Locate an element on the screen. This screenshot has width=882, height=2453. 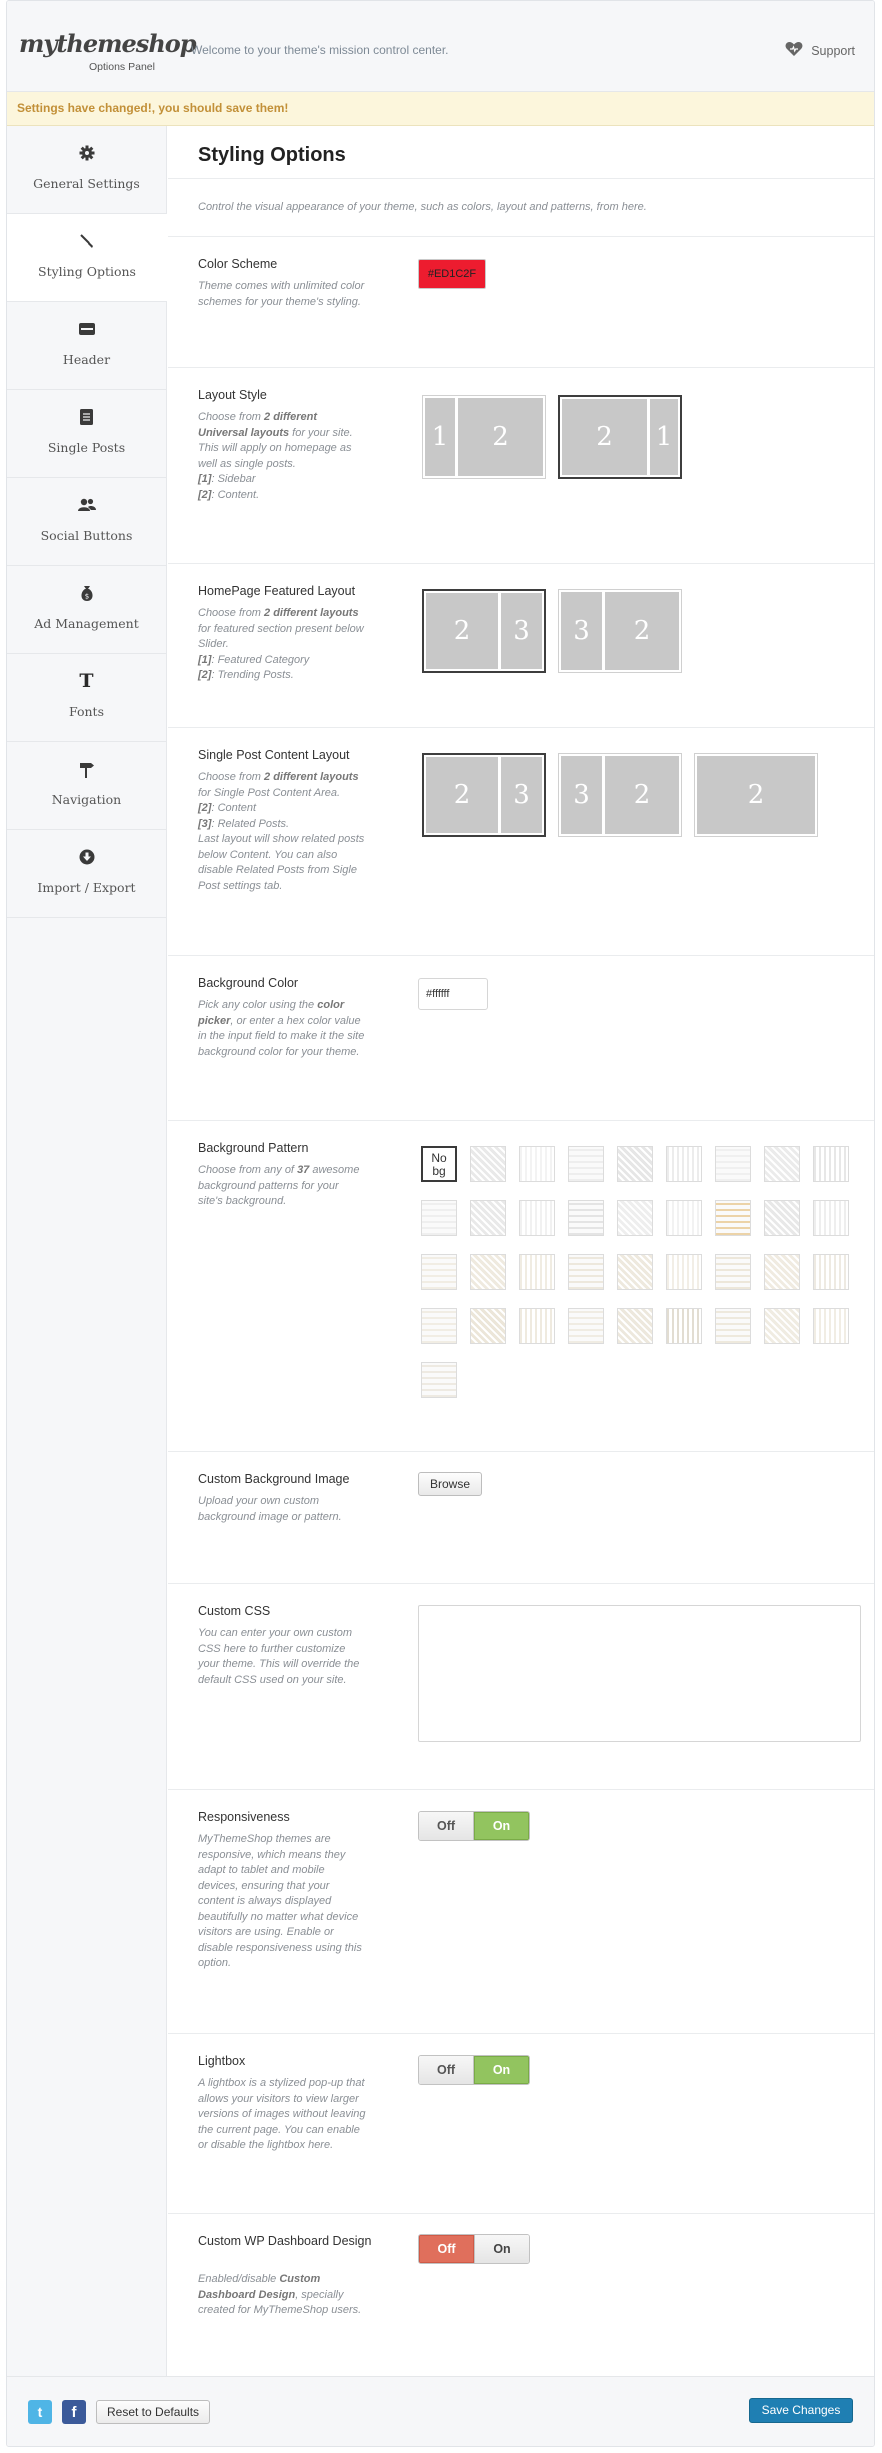
option-title: Custom Background Image is located at coordinates (274, 1479).